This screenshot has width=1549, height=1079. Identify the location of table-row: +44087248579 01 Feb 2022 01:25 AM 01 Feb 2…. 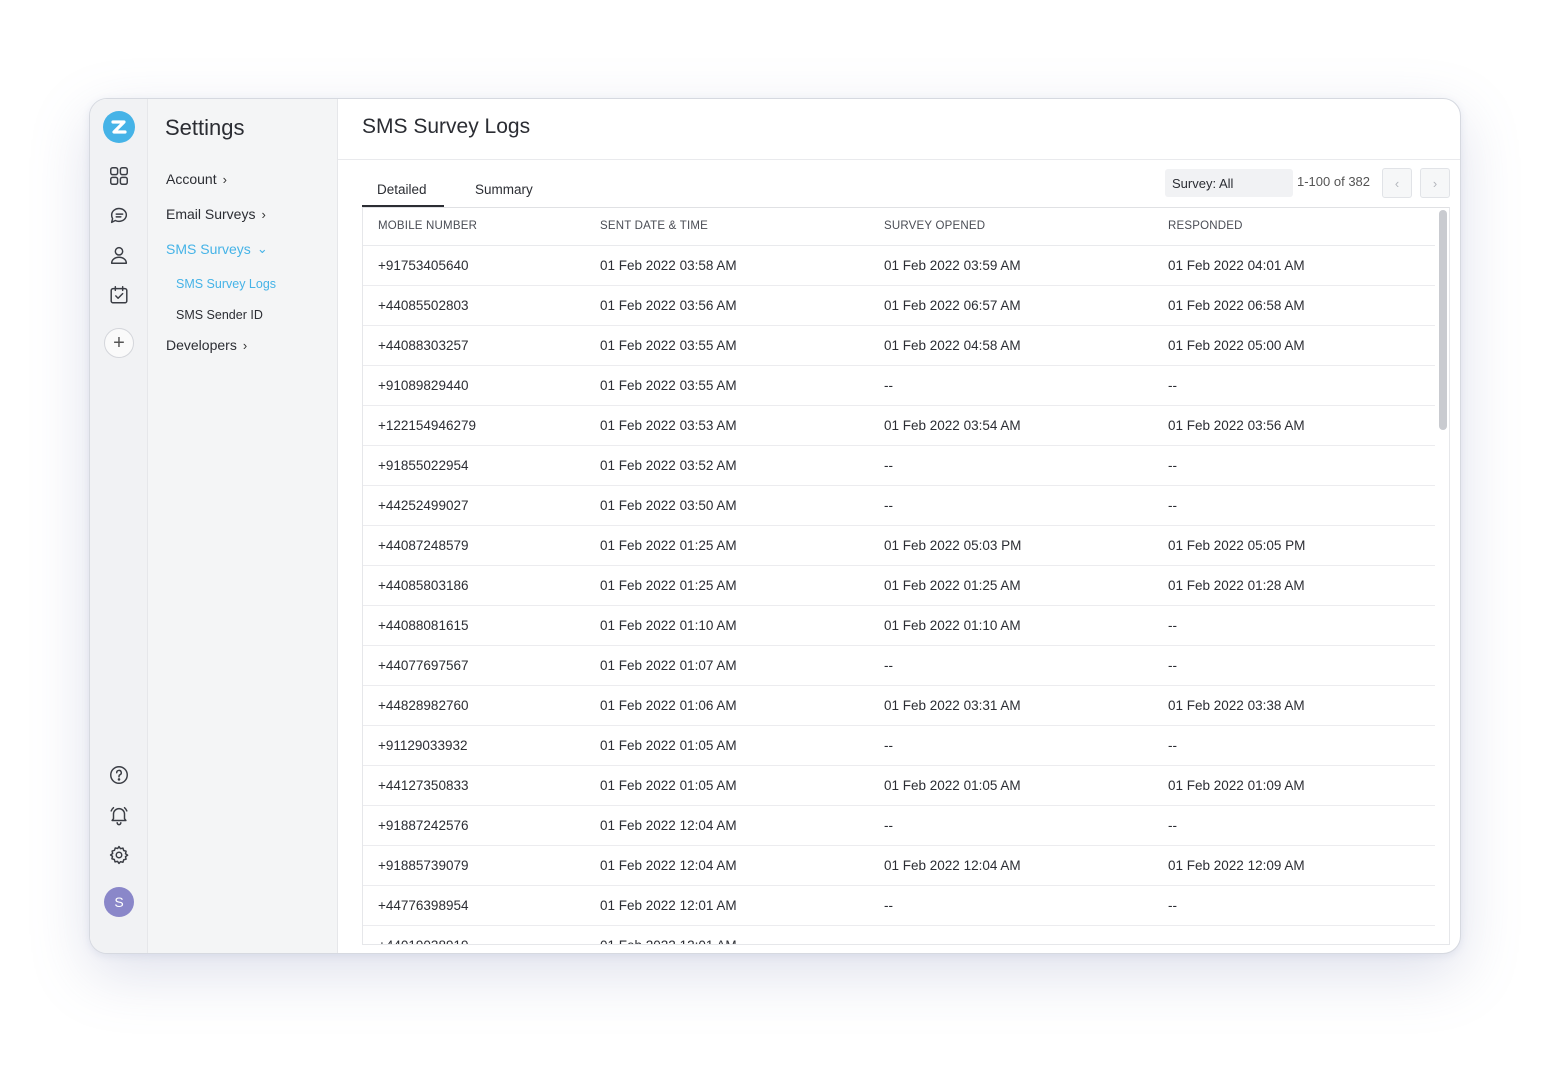
(899, 545).